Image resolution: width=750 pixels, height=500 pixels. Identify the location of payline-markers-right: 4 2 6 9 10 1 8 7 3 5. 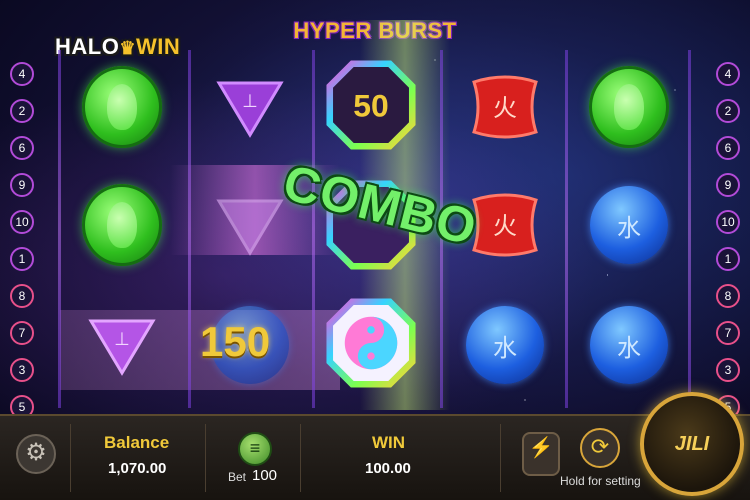
(728, 247).